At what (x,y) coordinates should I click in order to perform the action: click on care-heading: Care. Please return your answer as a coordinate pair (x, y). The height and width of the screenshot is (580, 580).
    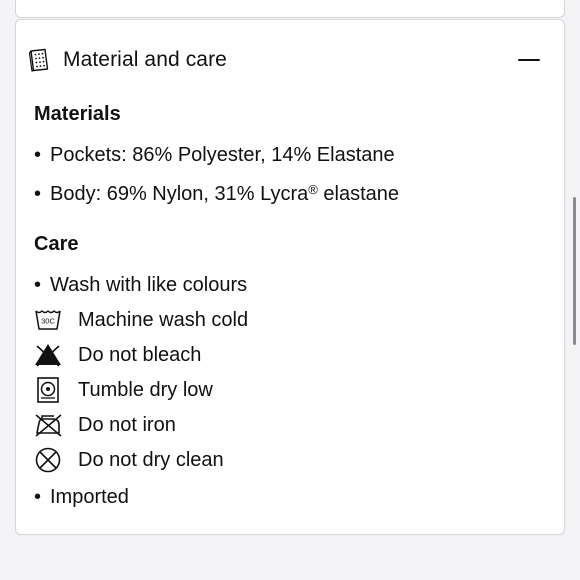
    Looking at the image, I should click on (56, 244).